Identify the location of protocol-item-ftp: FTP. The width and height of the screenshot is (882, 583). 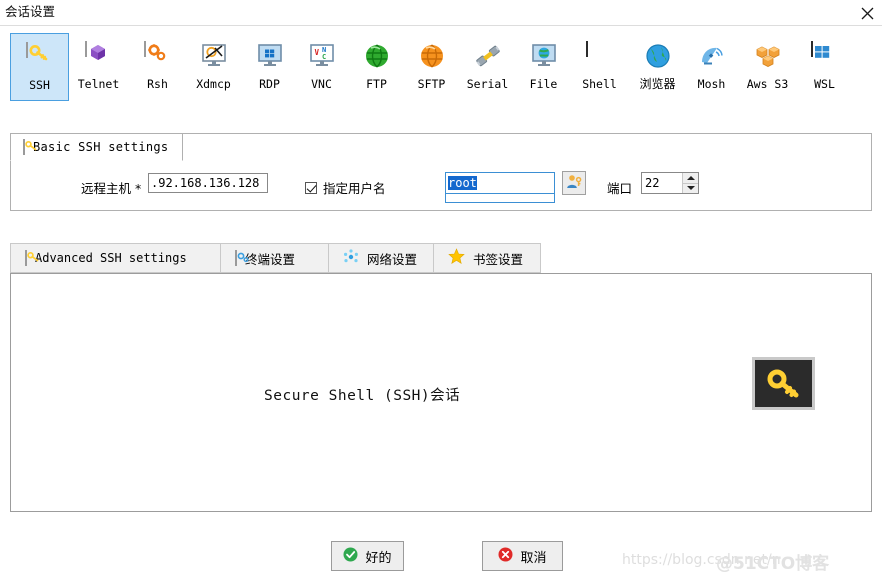
(376, 67).